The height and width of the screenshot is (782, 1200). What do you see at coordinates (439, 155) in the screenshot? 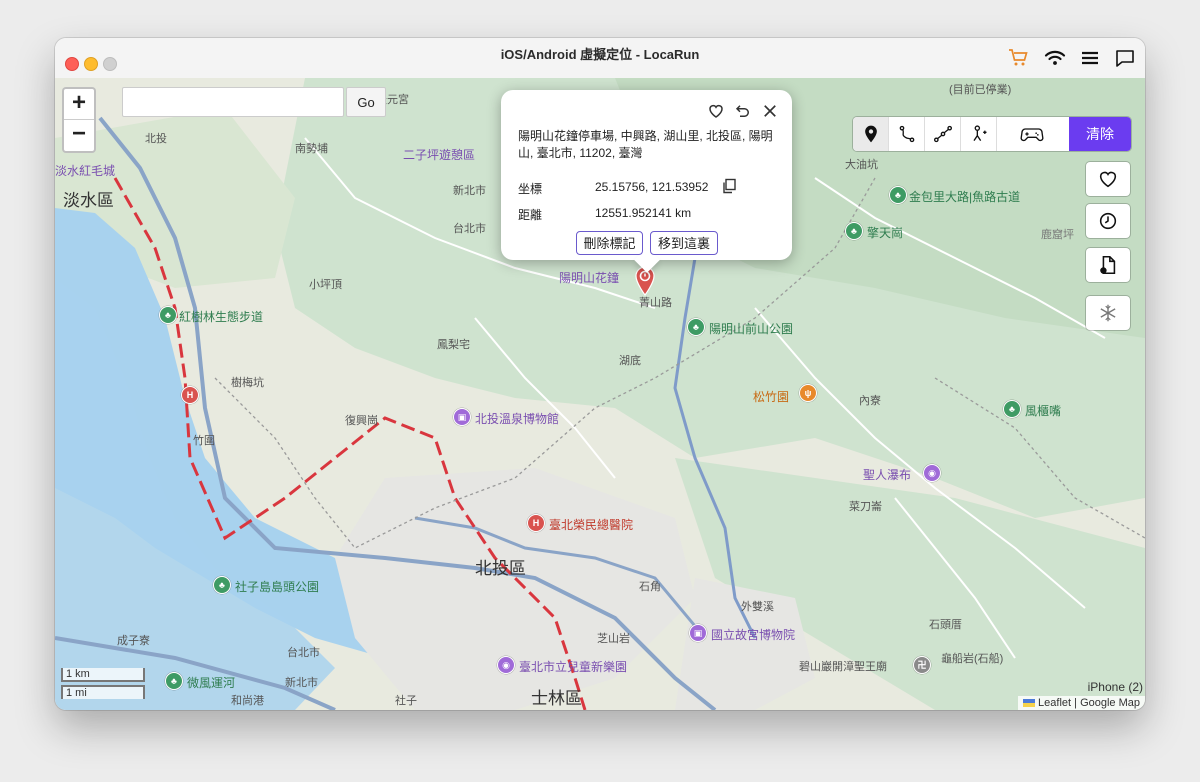
I see `map-label-erziping: 二子坪遊憩區` at bounding box center [439, 155].